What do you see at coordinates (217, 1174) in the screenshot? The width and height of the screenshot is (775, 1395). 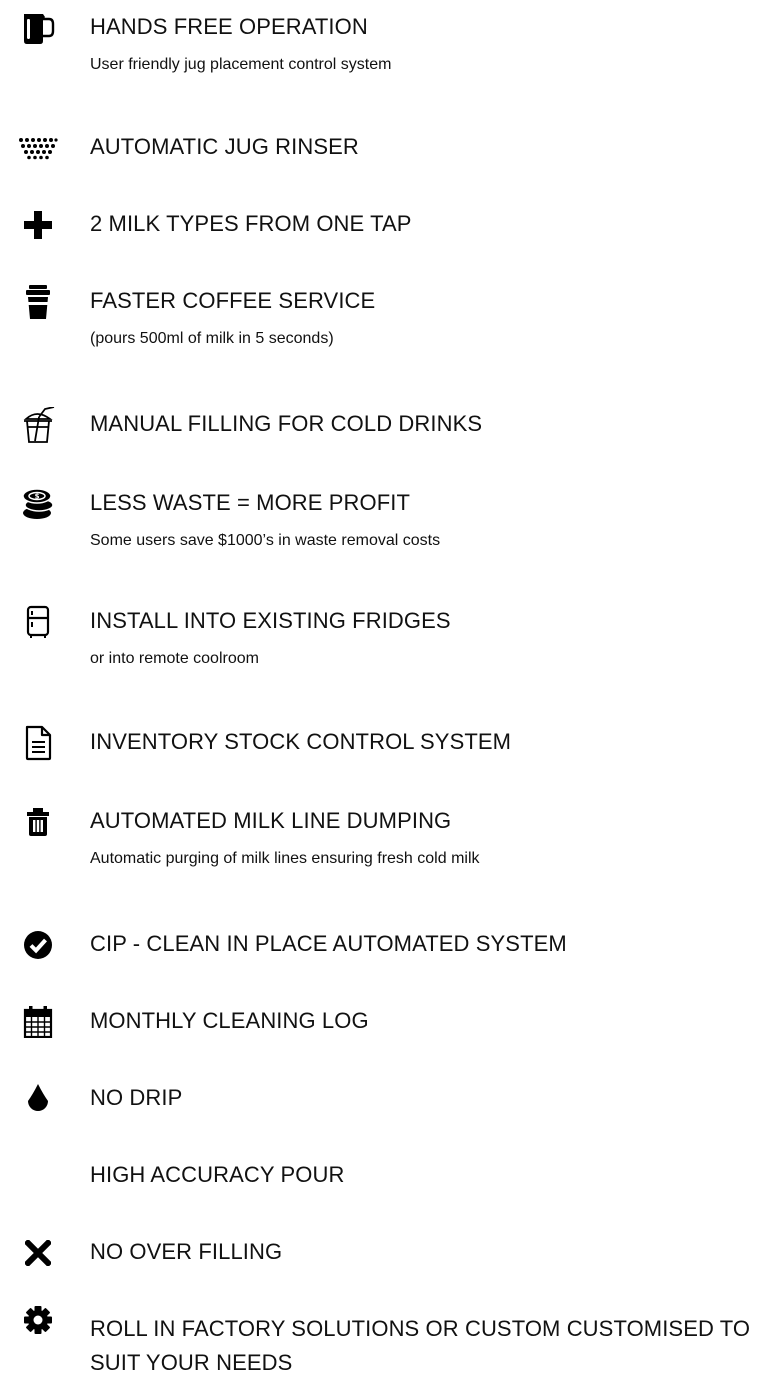 I see `feature-title: HIGH ACCURACY POUR` at bounding box center [217, 1174].